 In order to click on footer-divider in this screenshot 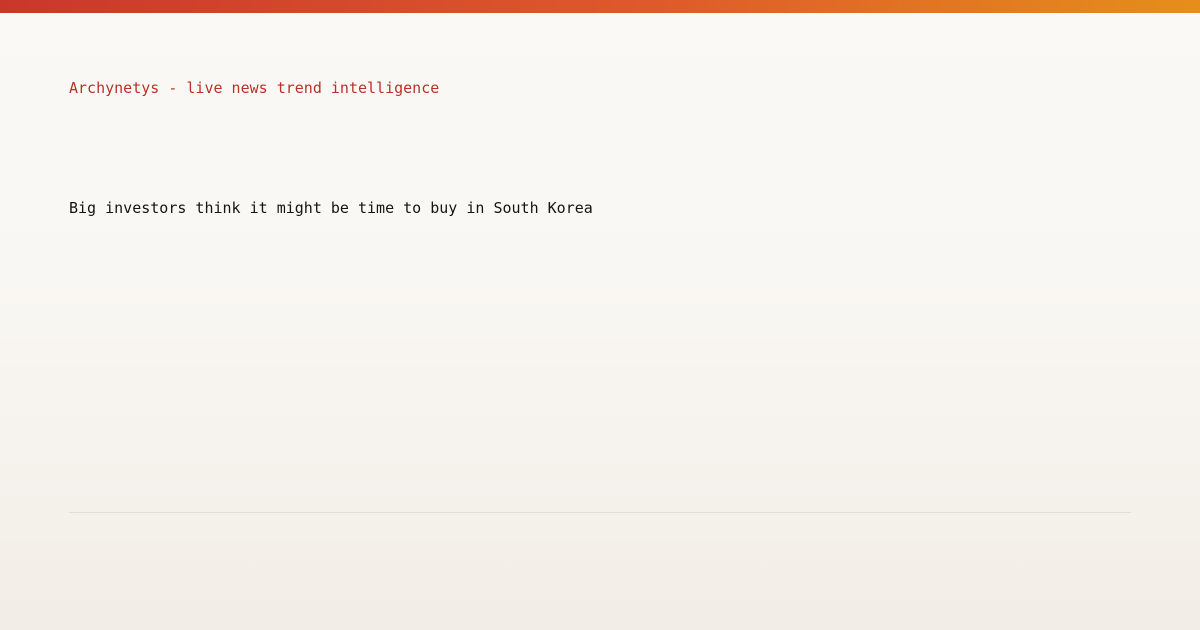, I will do `click(600, 512)`.